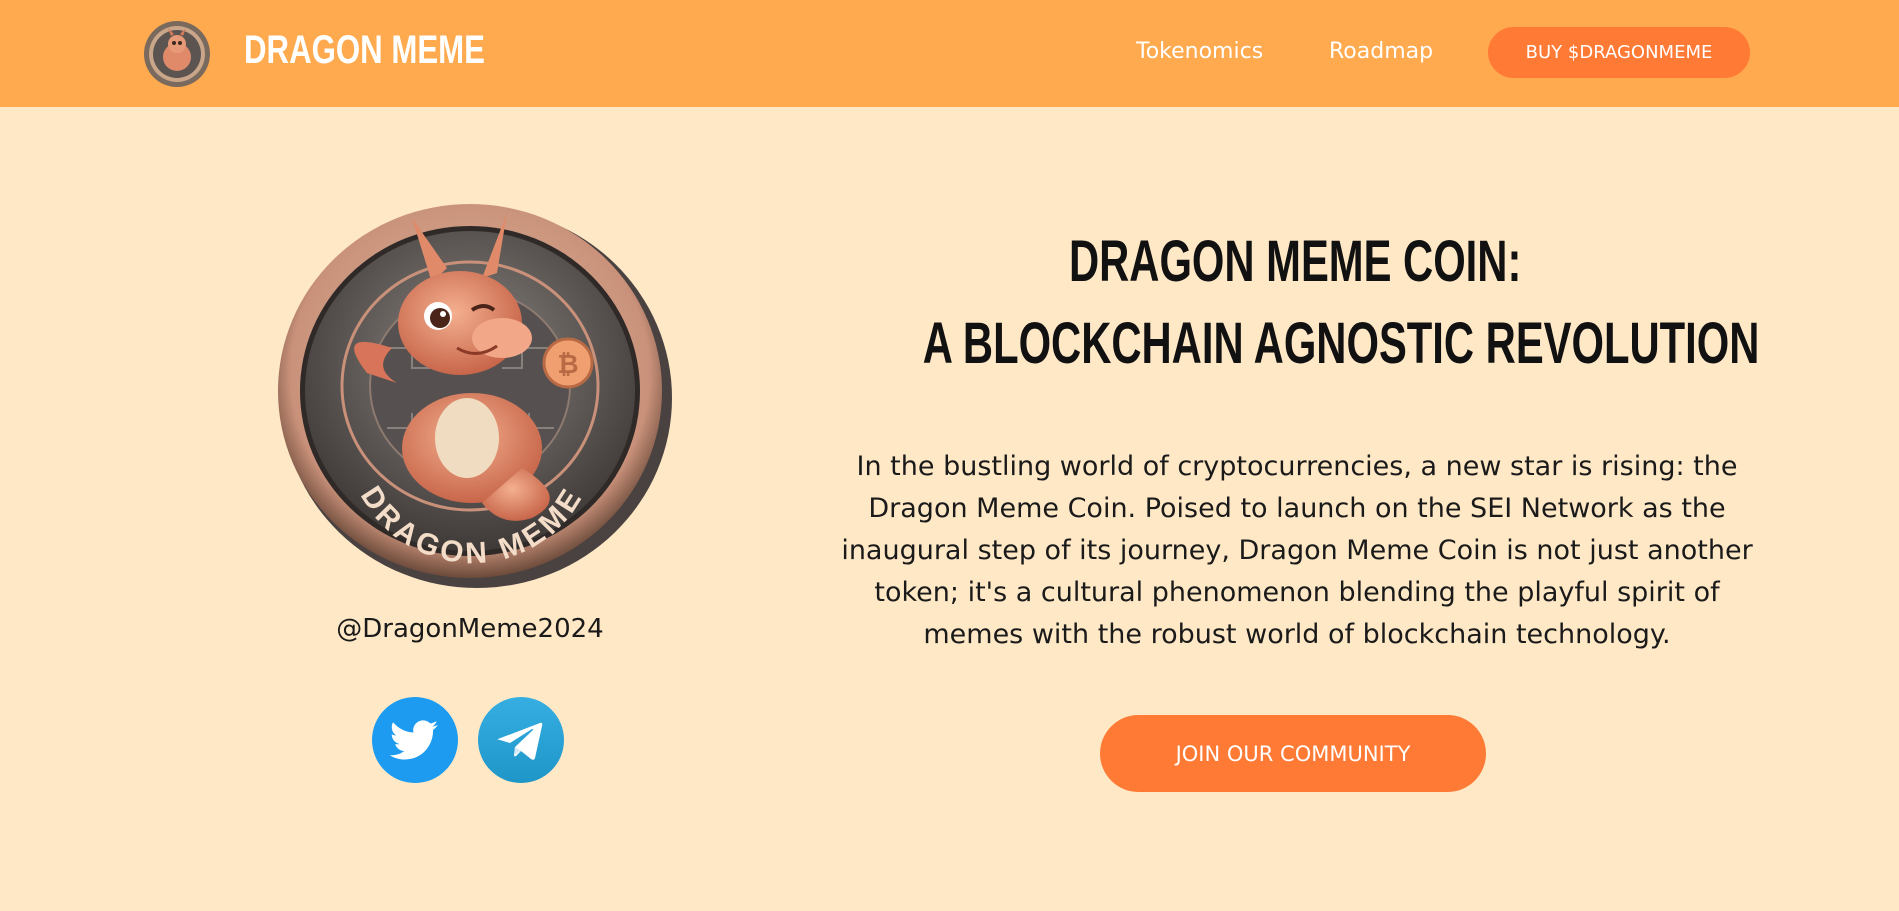 The image size is (1899, 911). Describe the element at coordinates (1293, 753) in the screenshot. I see `join-community-button: JOIN OUR COMMUNITY` at that location.